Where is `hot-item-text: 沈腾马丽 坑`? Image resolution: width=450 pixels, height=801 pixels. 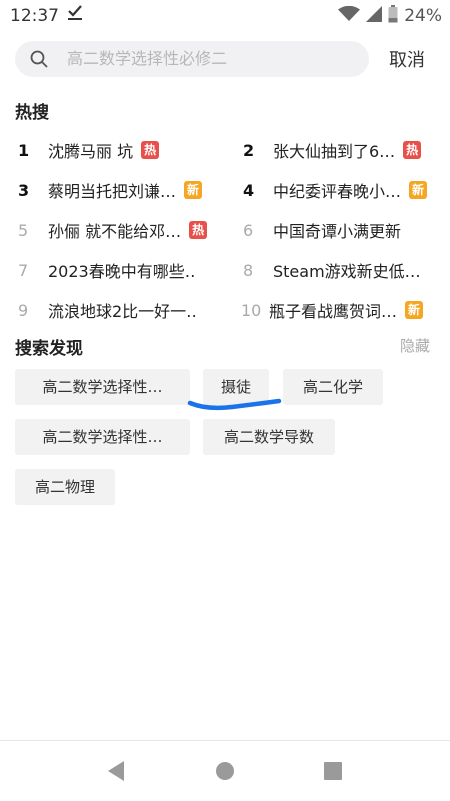
hot-item-text: 沈腾马丽 坑 is located at coordinates (91, 151).